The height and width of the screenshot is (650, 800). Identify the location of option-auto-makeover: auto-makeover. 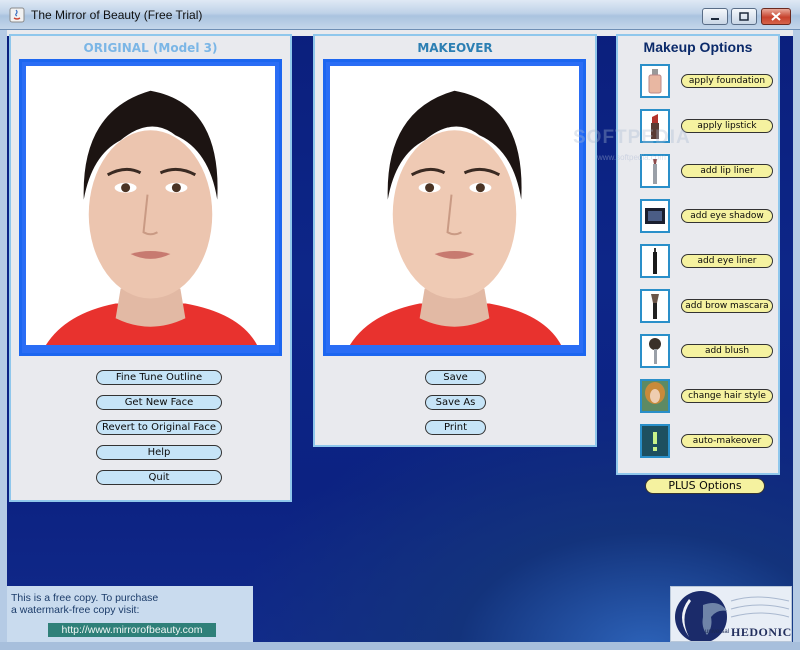
(698, 442).